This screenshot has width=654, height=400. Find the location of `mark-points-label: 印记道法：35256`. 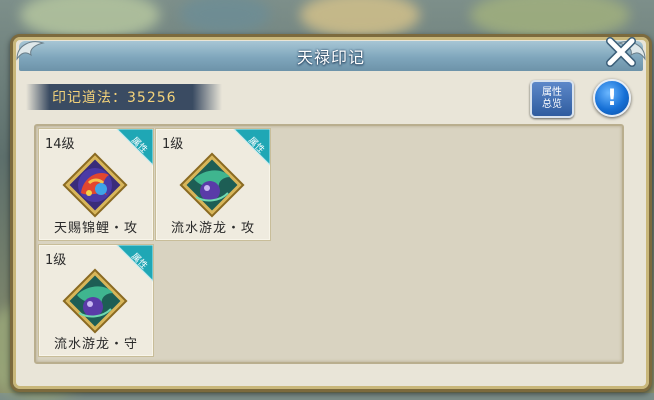

mark-points-label: 印记道法：35256 is located at coordinates (114, 98).